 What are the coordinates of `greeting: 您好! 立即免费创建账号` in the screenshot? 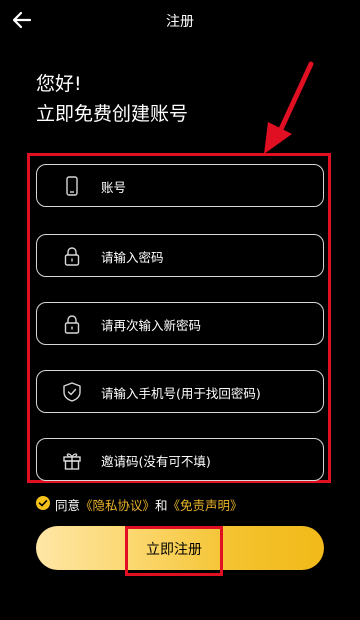 It's located at (112, 100).